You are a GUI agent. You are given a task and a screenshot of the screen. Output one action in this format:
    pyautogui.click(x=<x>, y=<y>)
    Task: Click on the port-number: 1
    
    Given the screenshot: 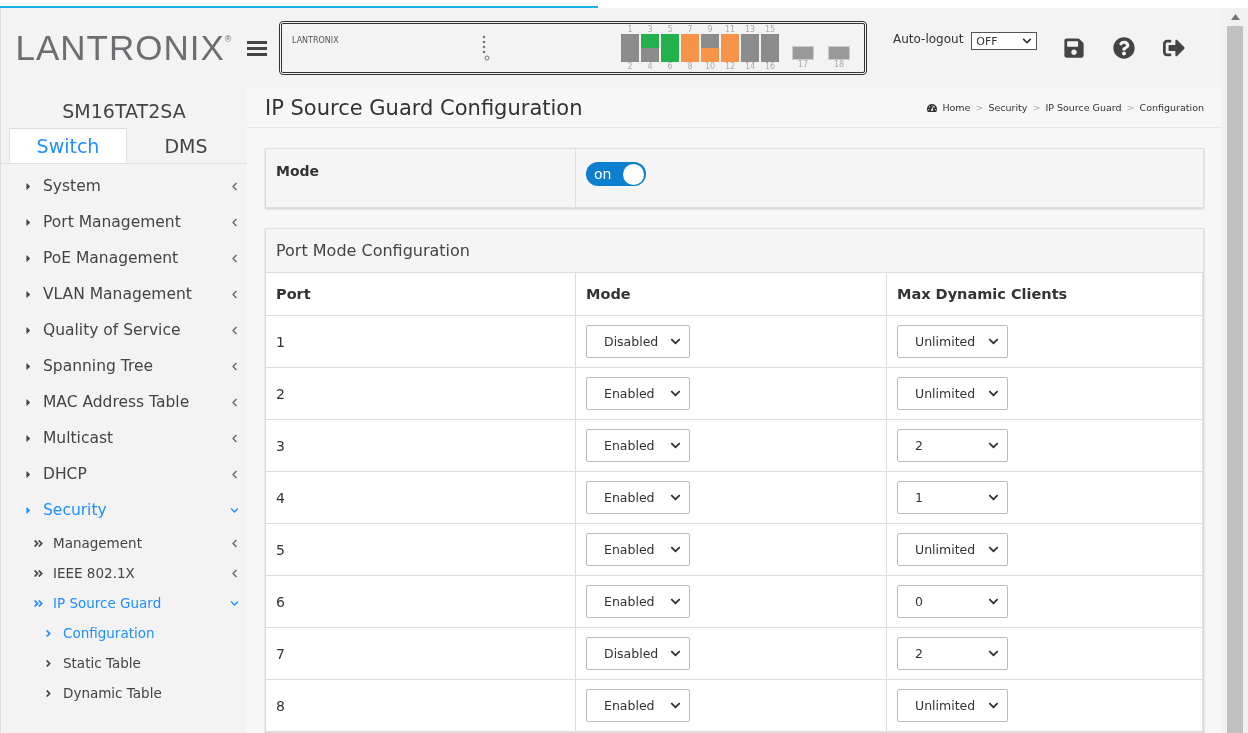 What is the action you would take?
    pyautogui.click(x=630, y=29)
    